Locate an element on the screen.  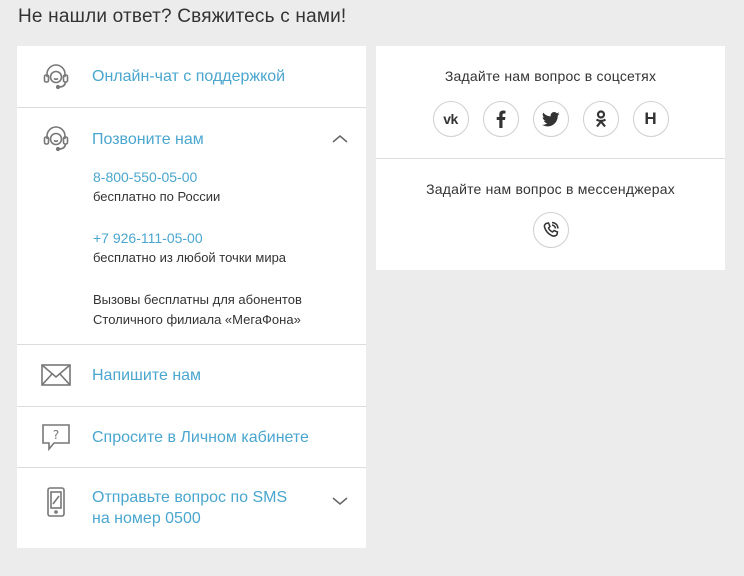
messengers-section: Задайте нам вопрос в мессенджерах is located at coordinates (550, 203).